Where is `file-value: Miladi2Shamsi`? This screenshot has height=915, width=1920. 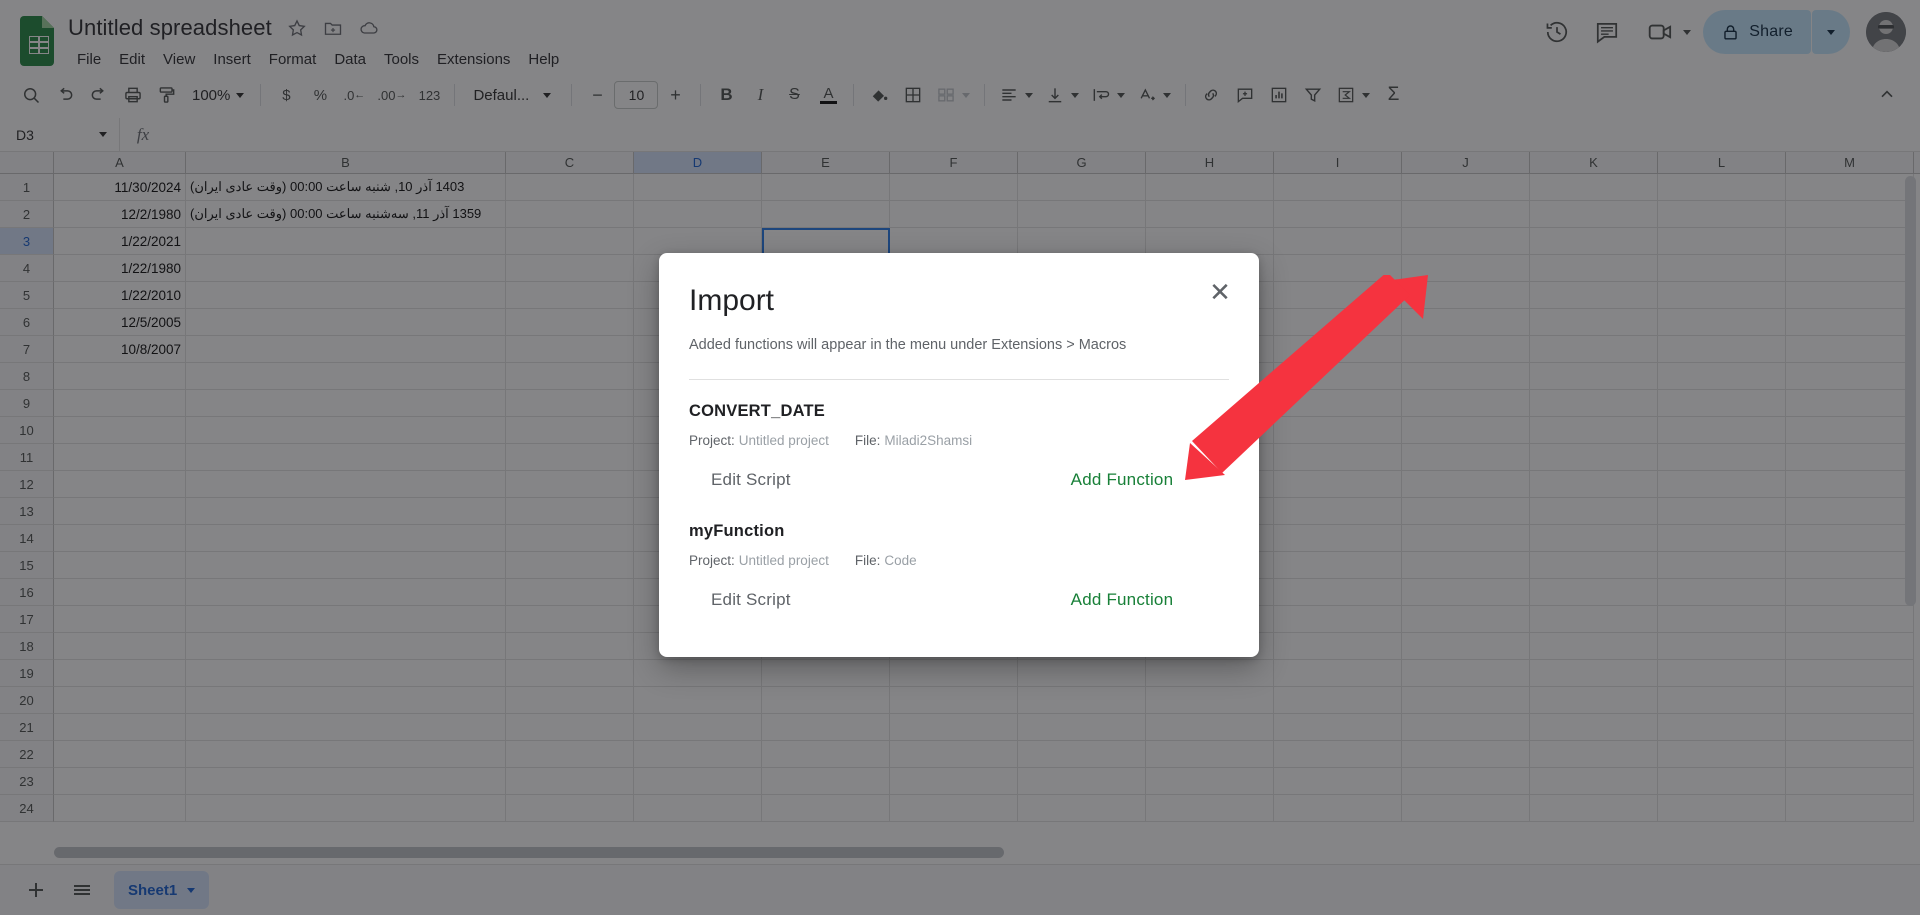
file-value: Miladi2Shamsi is located at coordinates (928, 440).